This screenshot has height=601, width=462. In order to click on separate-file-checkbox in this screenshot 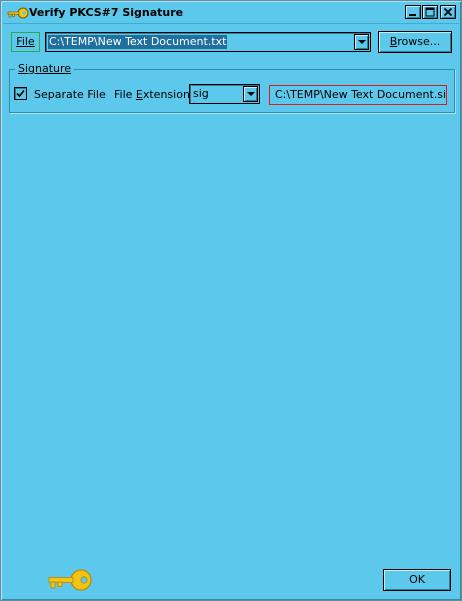, I will do `click(20, 93)`.